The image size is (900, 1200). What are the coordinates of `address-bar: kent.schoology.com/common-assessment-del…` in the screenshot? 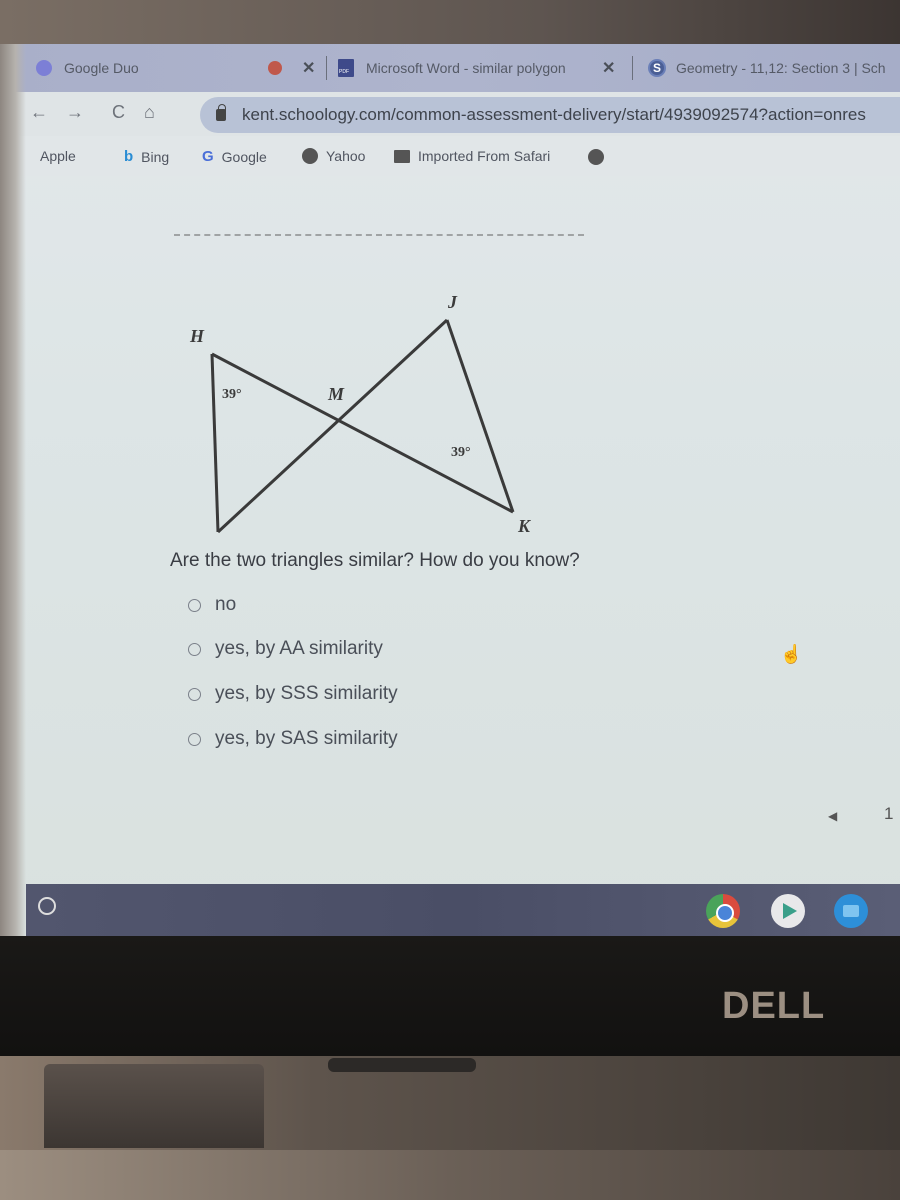 It's located at (550, 115).